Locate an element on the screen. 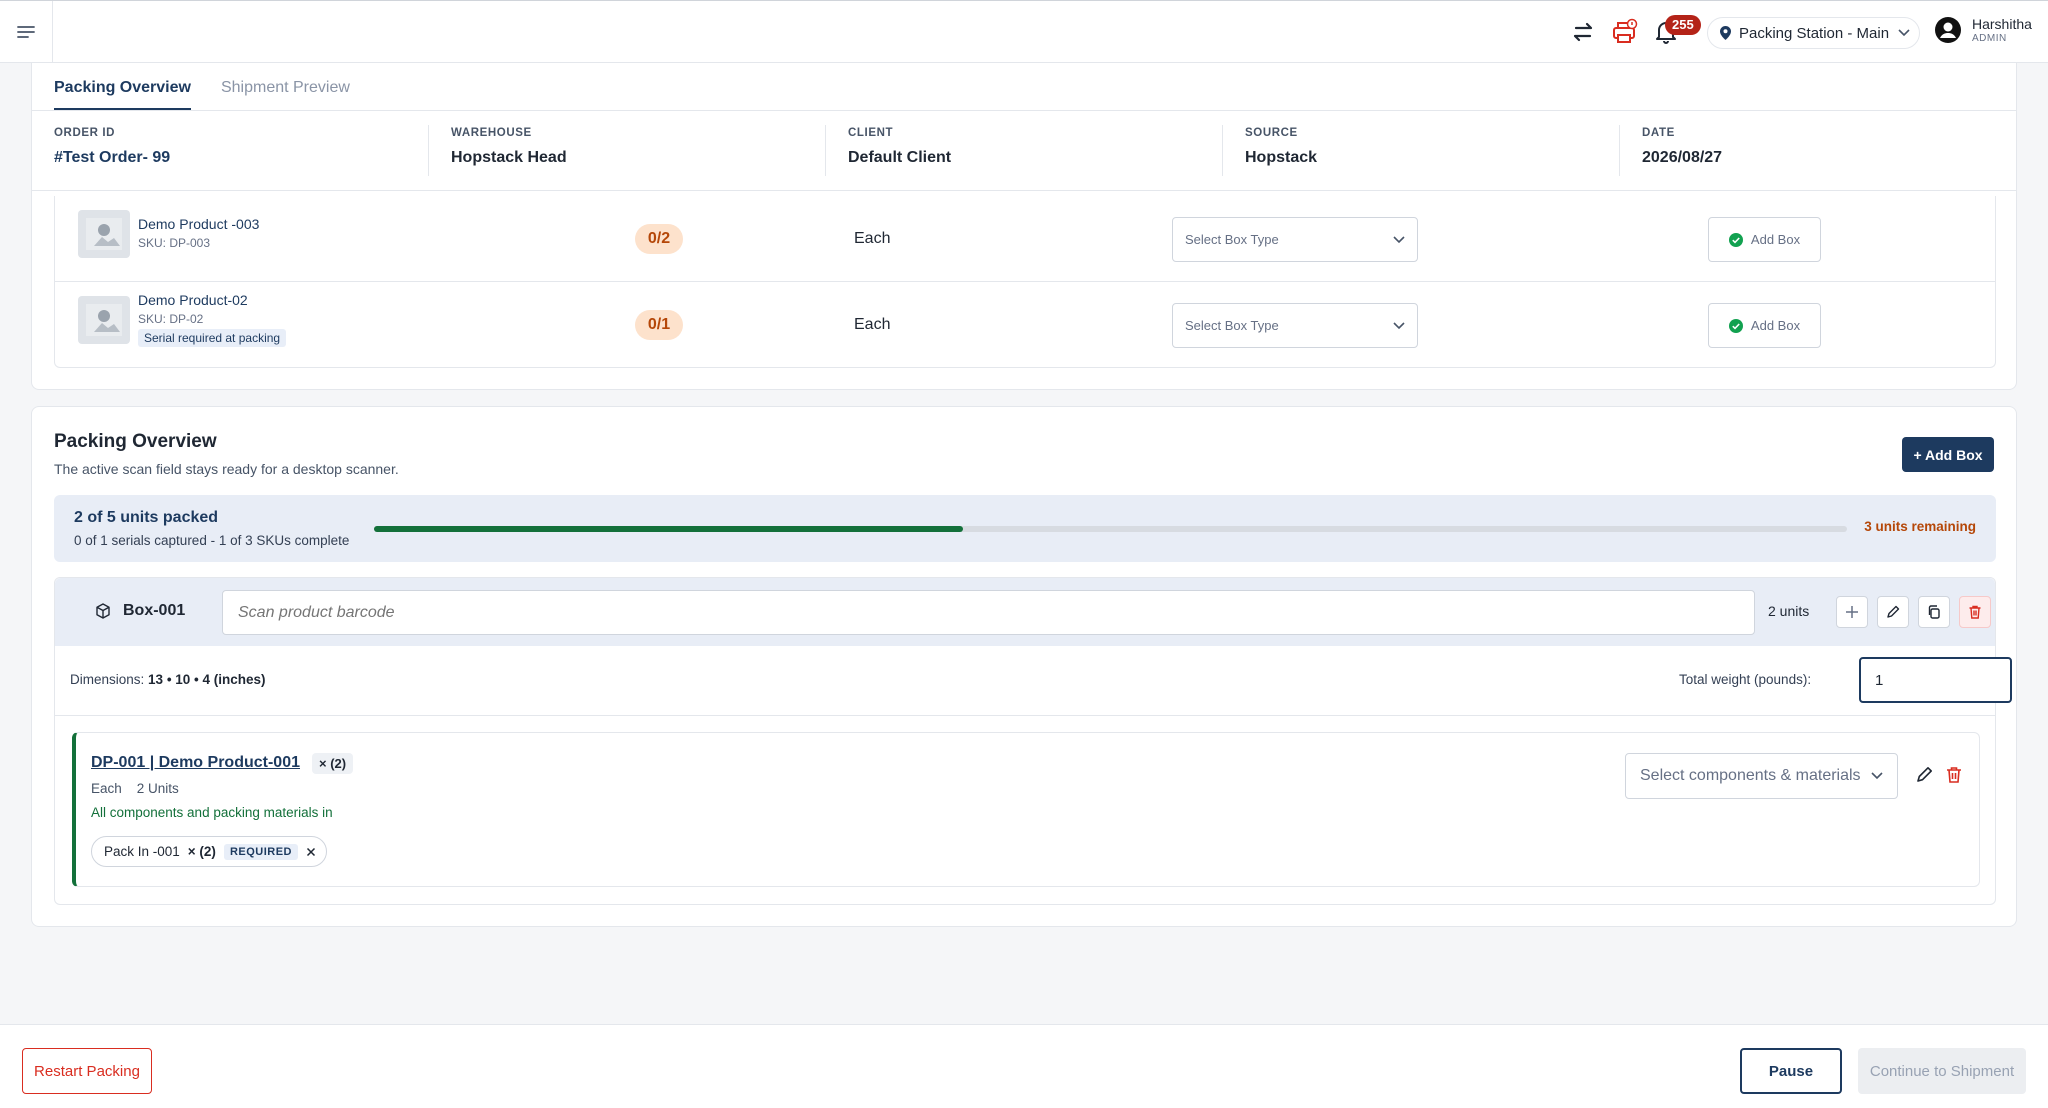  item-title-link: DP-001 | Demo Product-001 is located at coordinates (195, 763).